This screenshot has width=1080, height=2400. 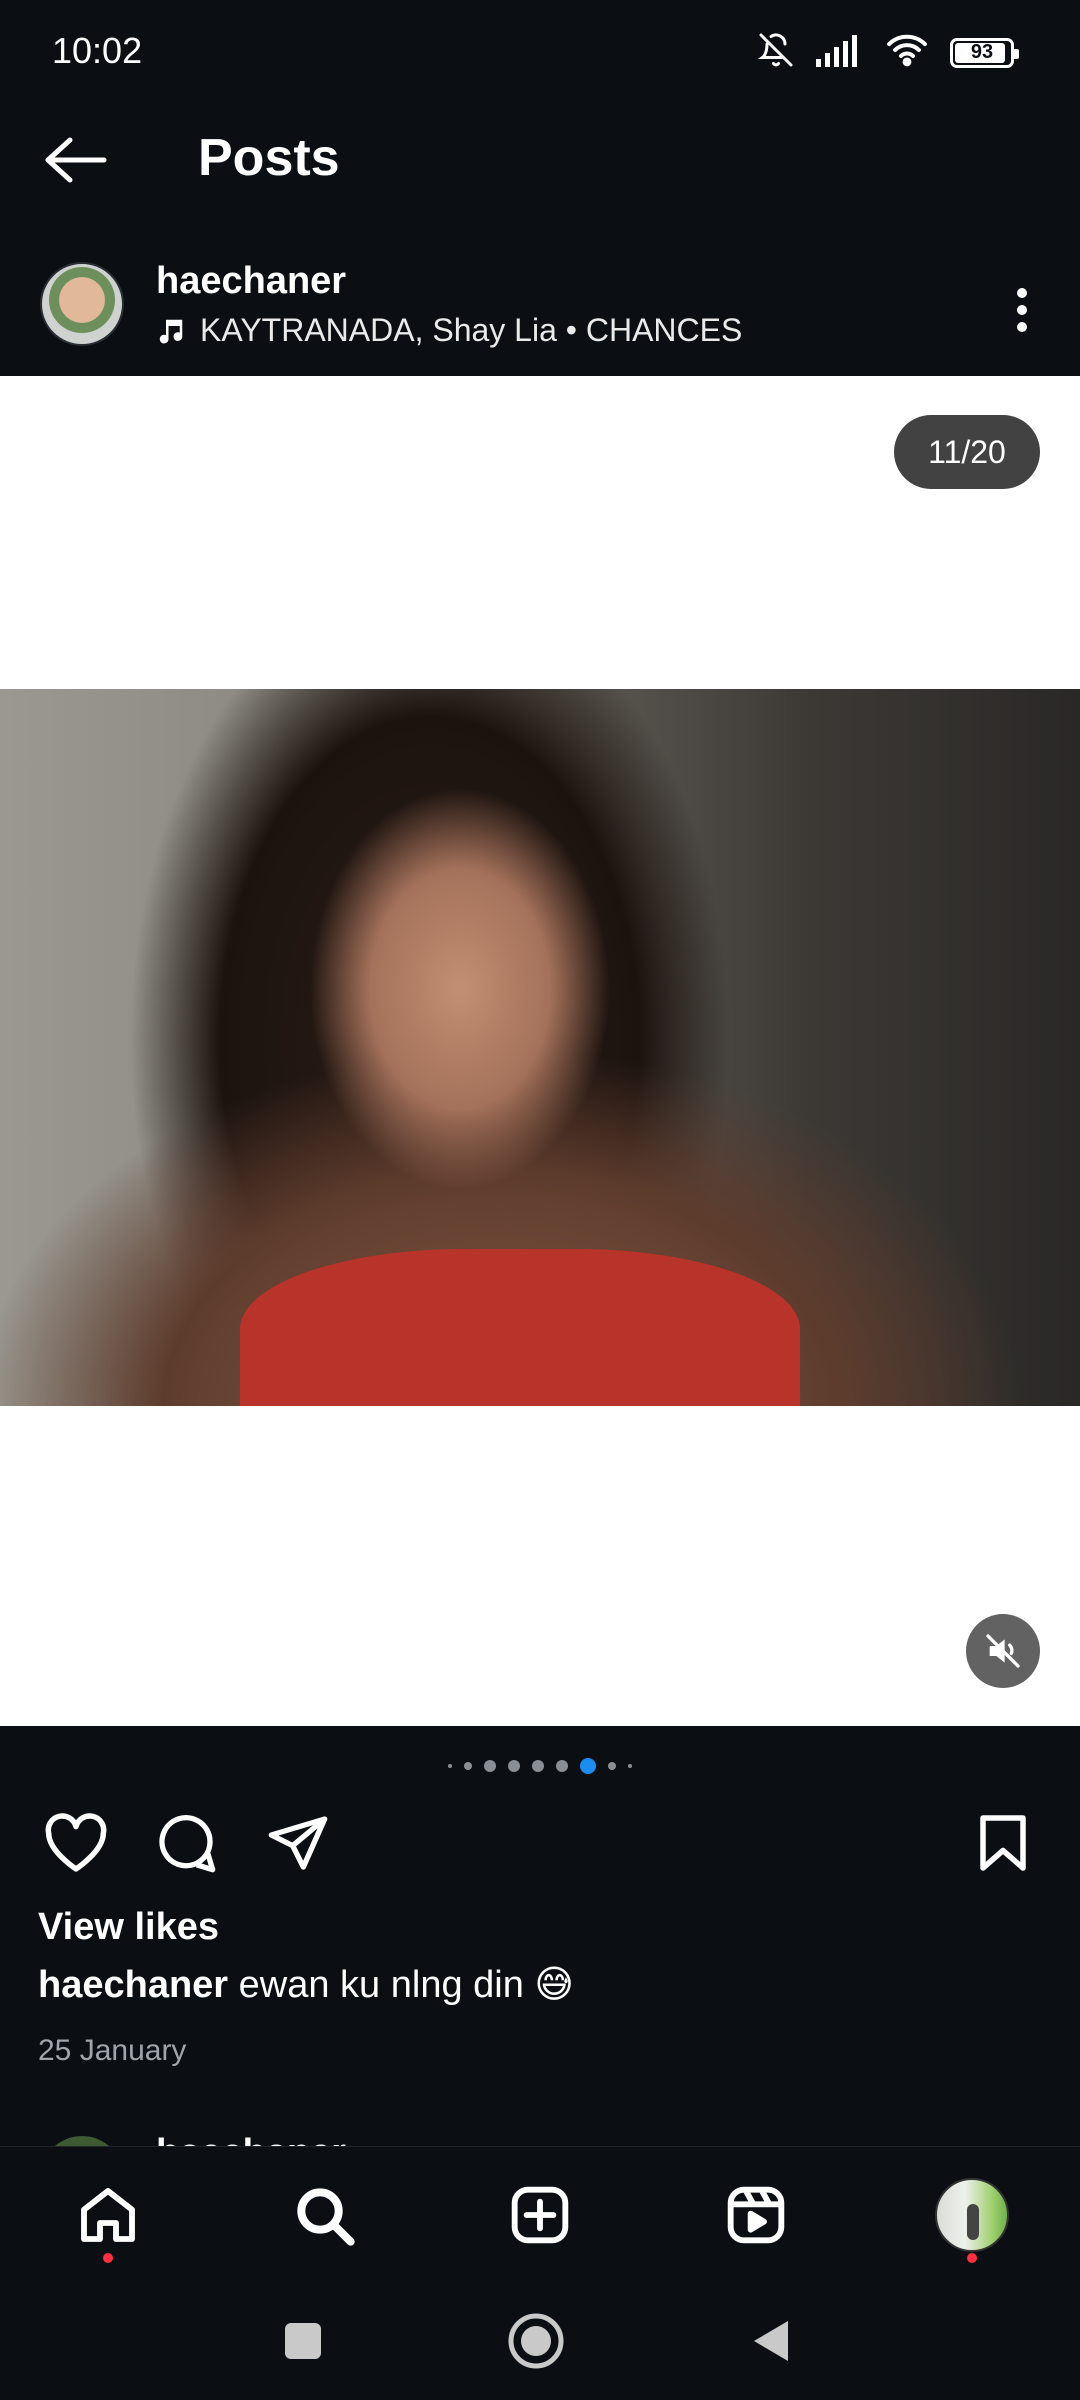 I want to click on system-nav-bar, so click(x=540, y=2338).